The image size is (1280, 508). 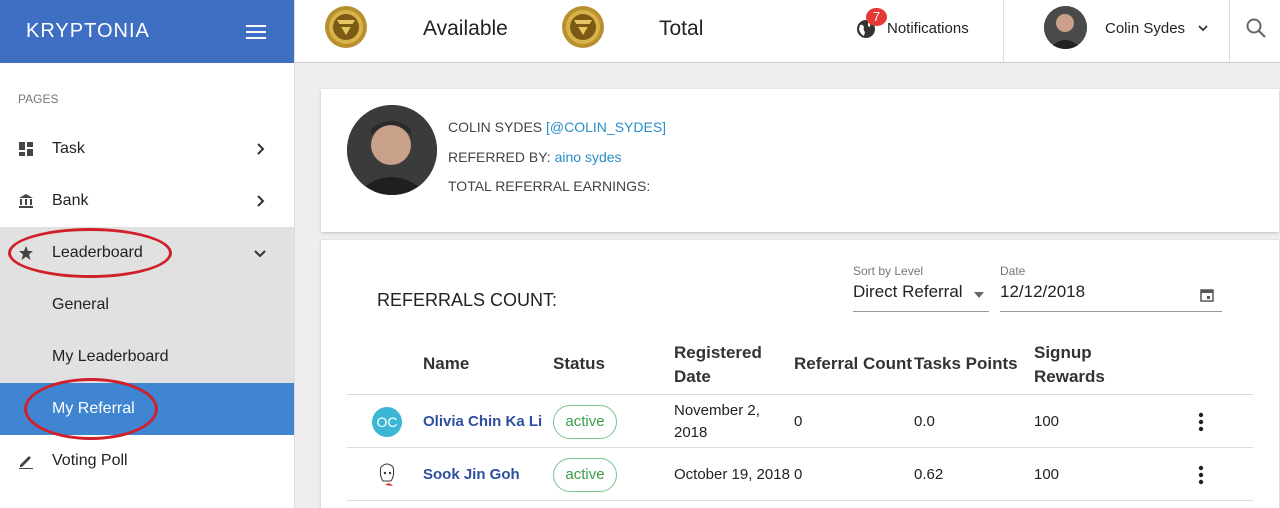 What do you see at coordinates (467, 300) in the screenshot?
I see `referrals-count-title: REFERRALS COUNT:` at bounding box center [467, 300].